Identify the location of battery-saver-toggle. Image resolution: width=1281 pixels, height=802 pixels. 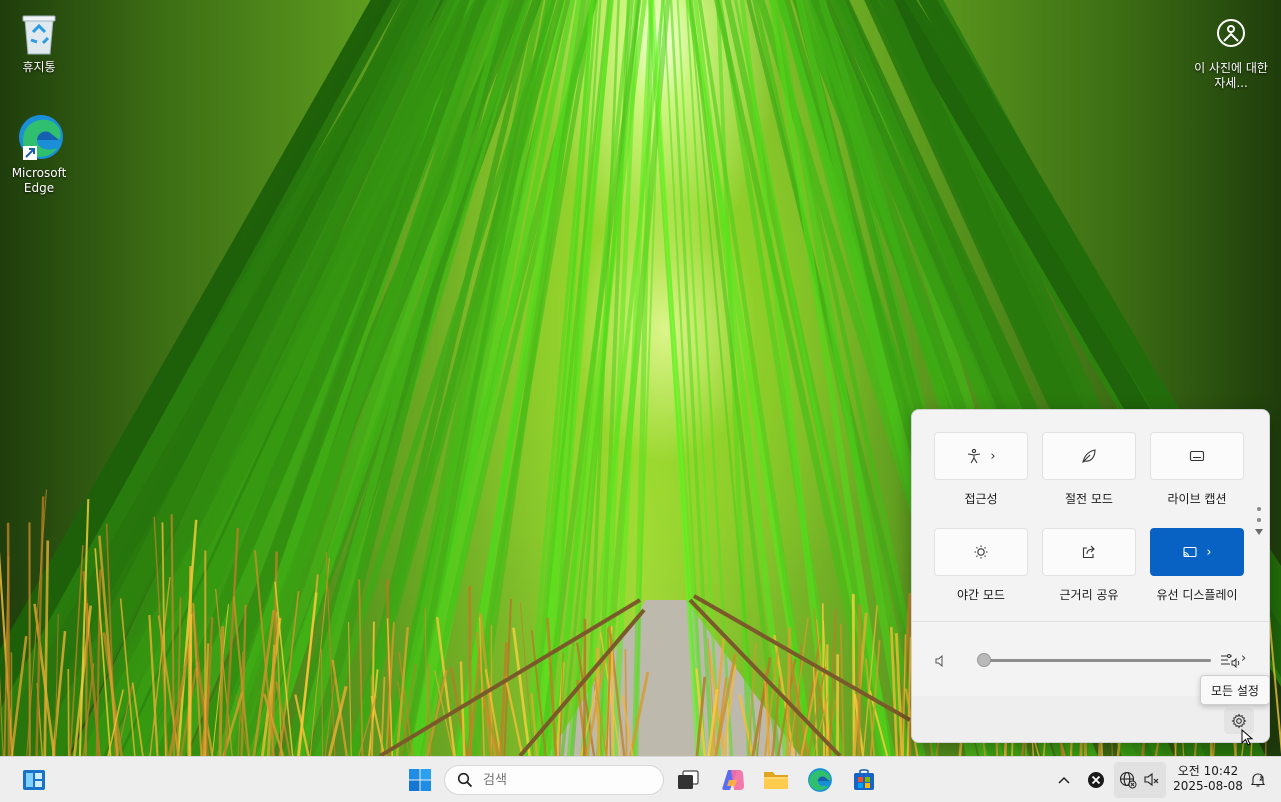
(1089, 456).